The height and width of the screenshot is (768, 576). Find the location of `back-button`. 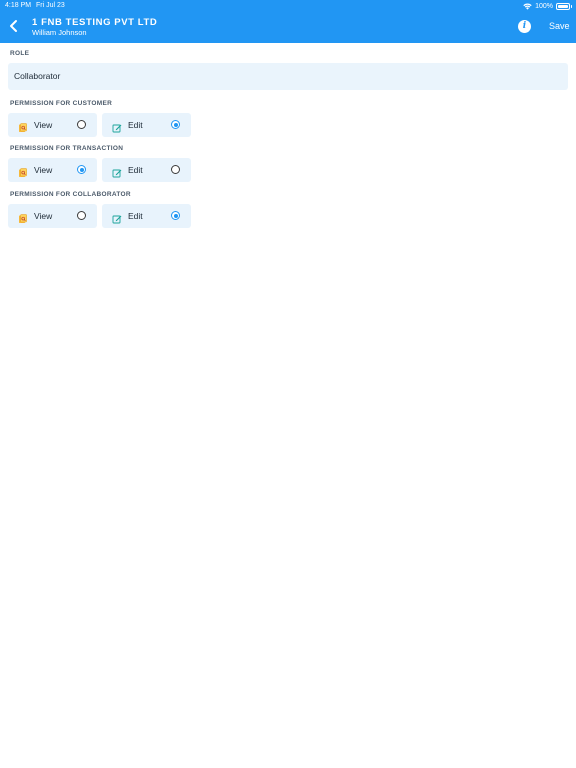

back-button is located at coordinates (14, 26).